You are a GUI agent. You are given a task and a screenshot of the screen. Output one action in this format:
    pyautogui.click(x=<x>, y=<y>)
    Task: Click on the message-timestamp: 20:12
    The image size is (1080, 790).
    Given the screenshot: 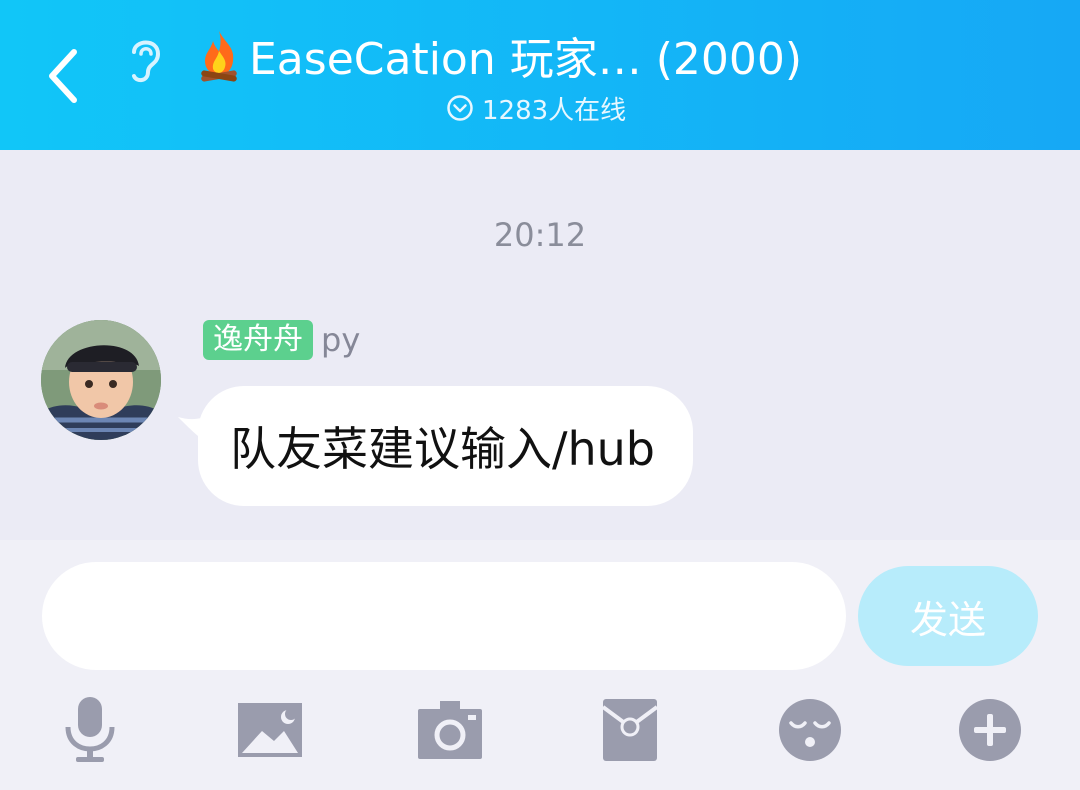 What is the action you would take?
    pyautogui.click(x=540, y=235)
    